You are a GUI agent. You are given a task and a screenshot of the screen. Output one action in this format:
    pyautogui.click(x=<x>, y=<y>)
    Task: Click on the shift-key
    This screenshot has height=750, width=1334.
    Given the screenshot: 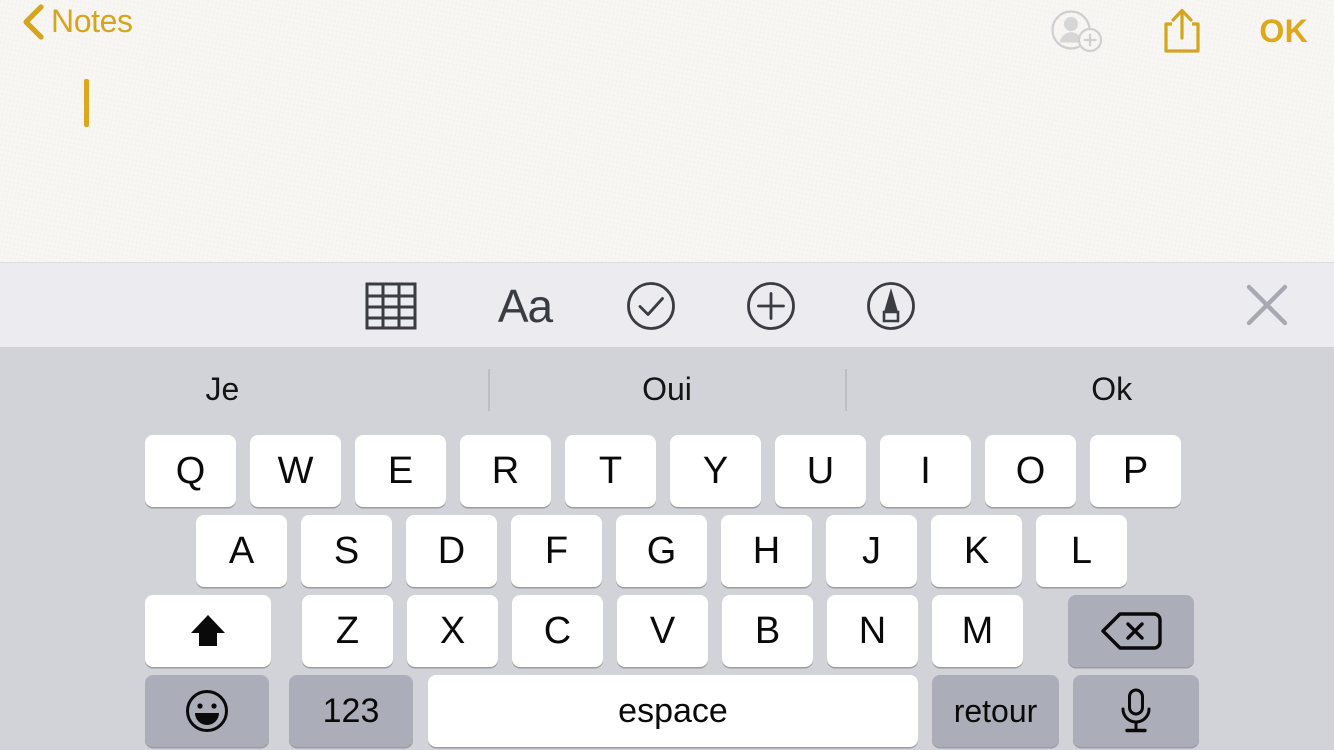 What is the action you would take?
    pyautogui.click(x=208, y=631)
    